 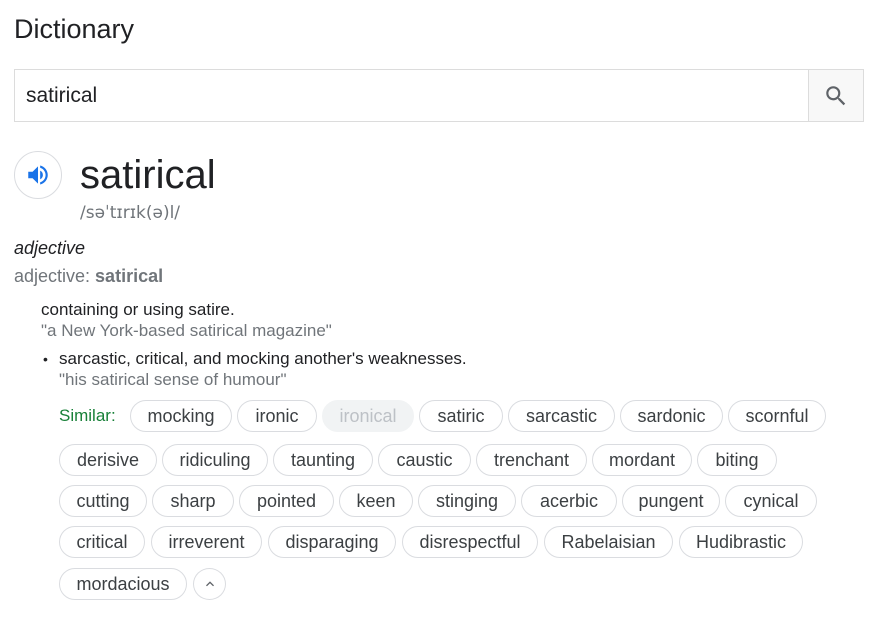 I want to click on similar-chip-acerbic: acerbic, so click(x=569, y=501).